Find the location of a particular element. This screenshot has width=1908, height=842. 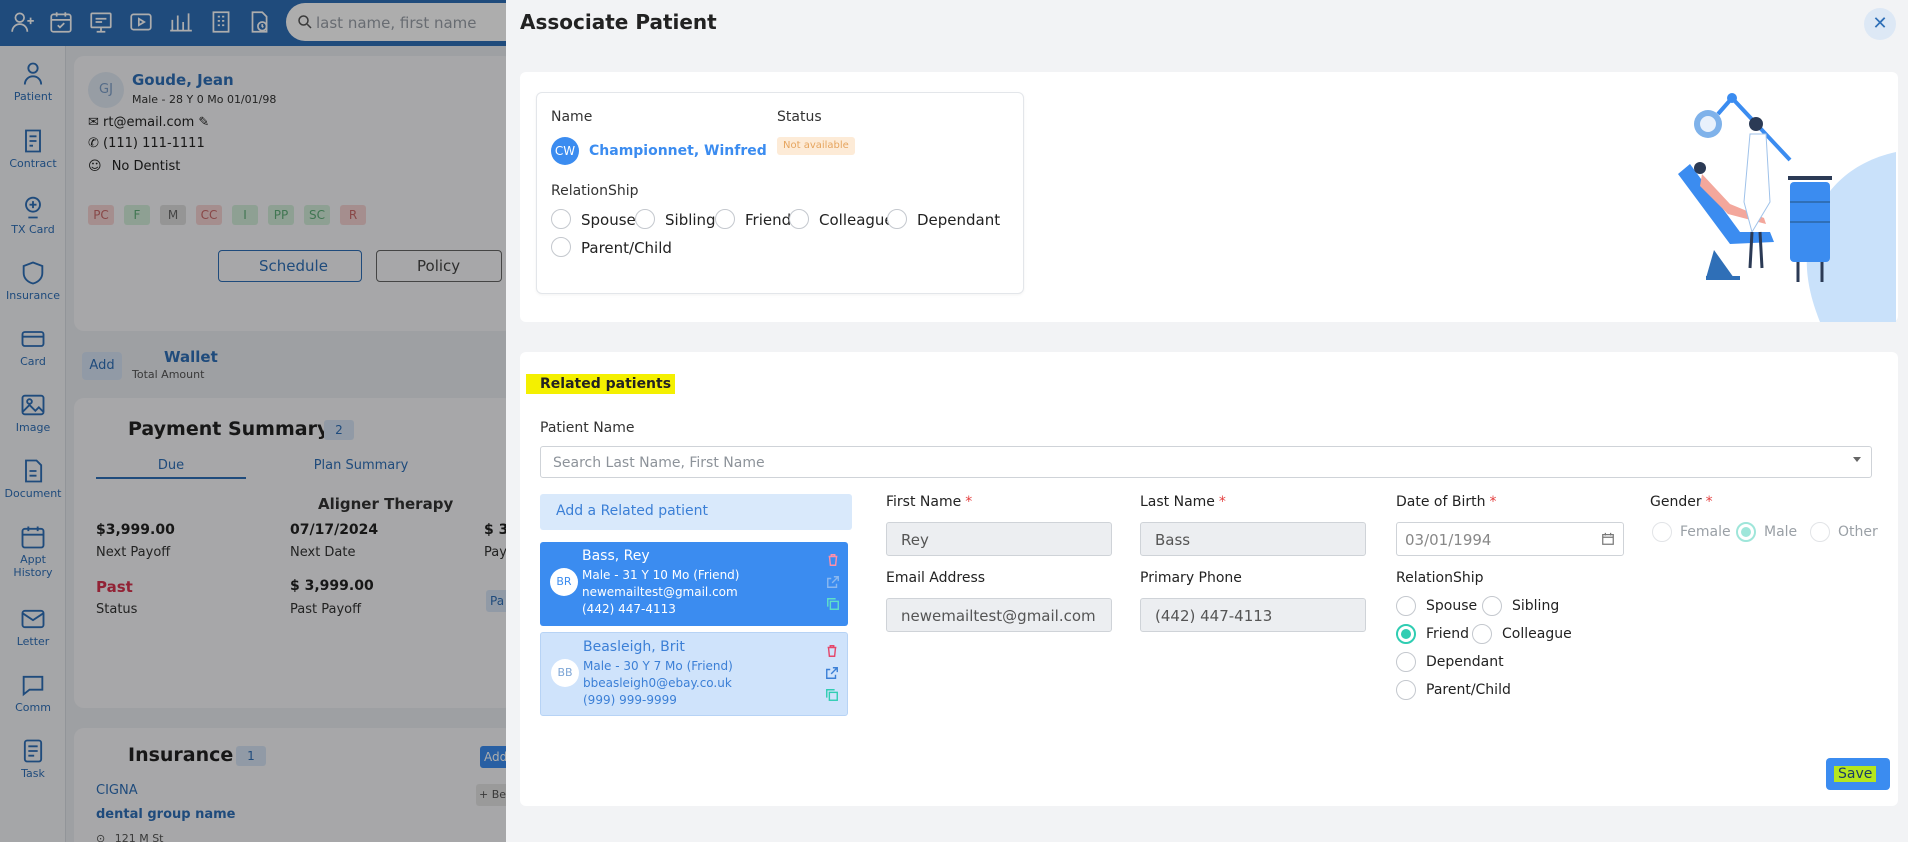

radio-label-female: Female is located at coordinates (1705, 532).